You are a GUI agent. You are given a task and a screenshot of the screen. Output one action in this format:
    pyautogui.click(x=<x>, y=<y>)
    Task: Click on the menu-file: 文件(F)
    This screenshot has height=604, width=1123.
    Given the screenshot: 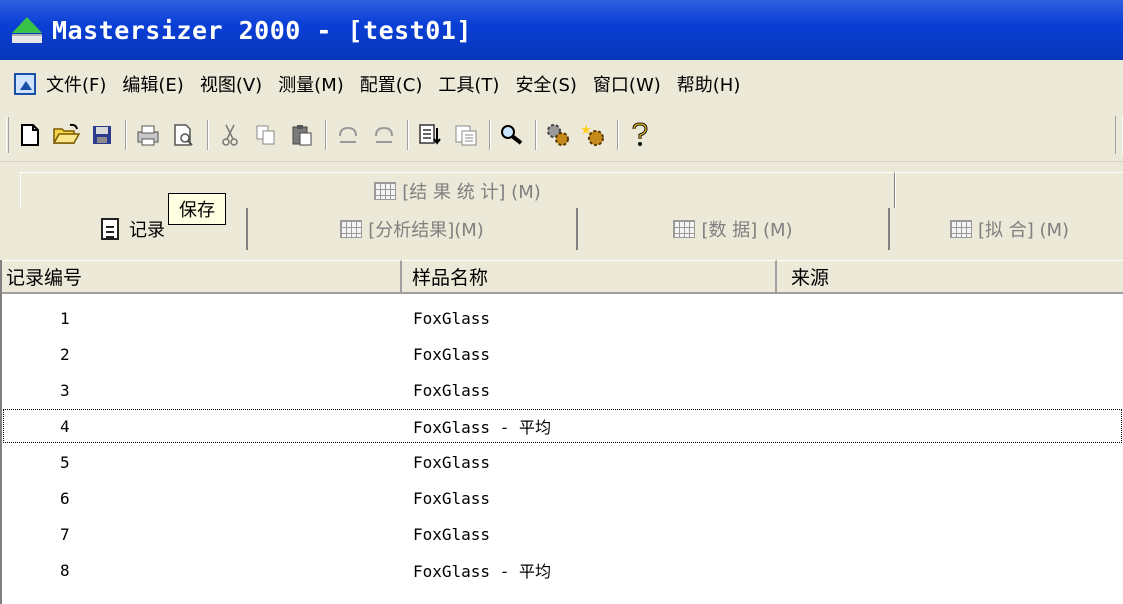 What is the action you would take?
    pyautogui.click(x=76, y=84)
    